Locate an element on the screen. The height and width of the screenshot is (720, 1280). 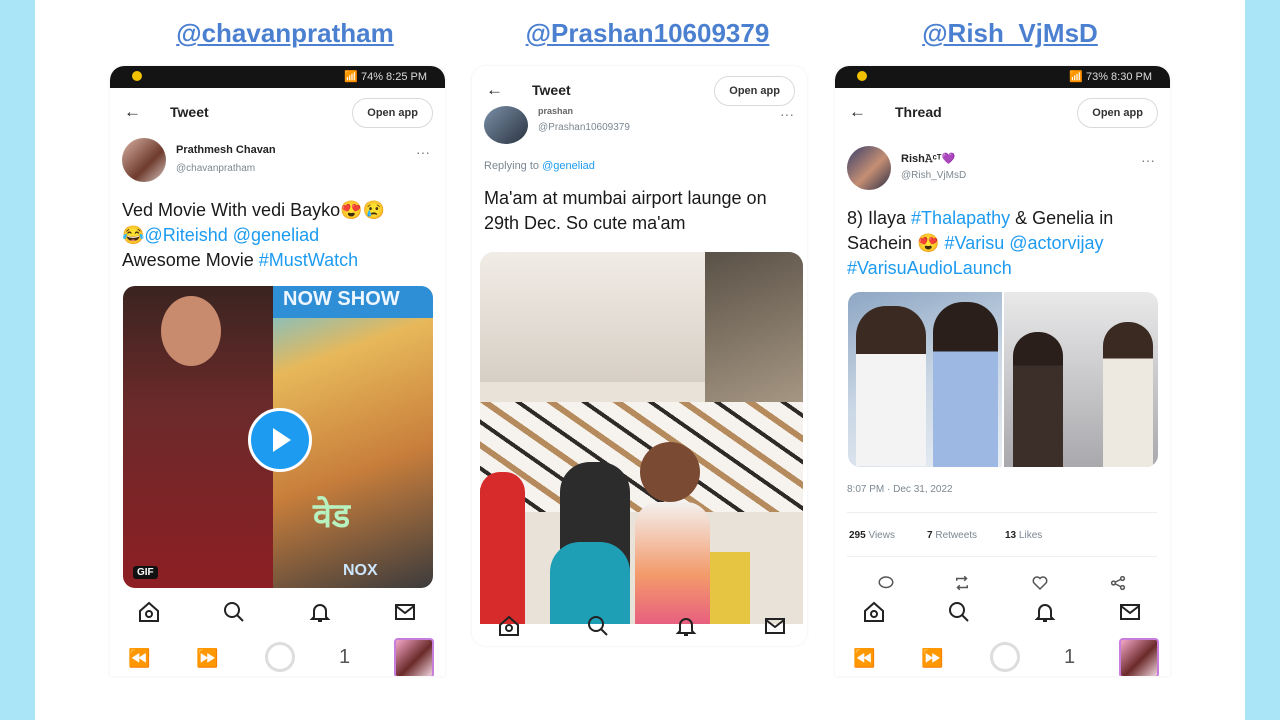
tweet-photos is located at coordinates (1003, 379).